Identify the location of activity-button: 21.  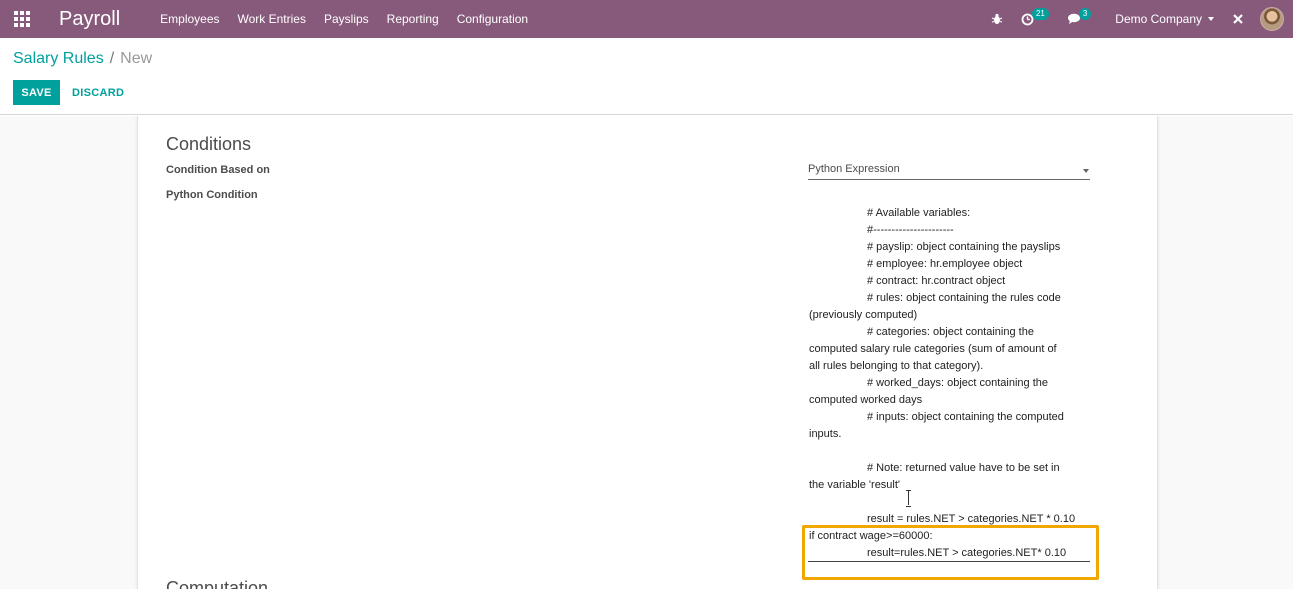
(1035, 17).